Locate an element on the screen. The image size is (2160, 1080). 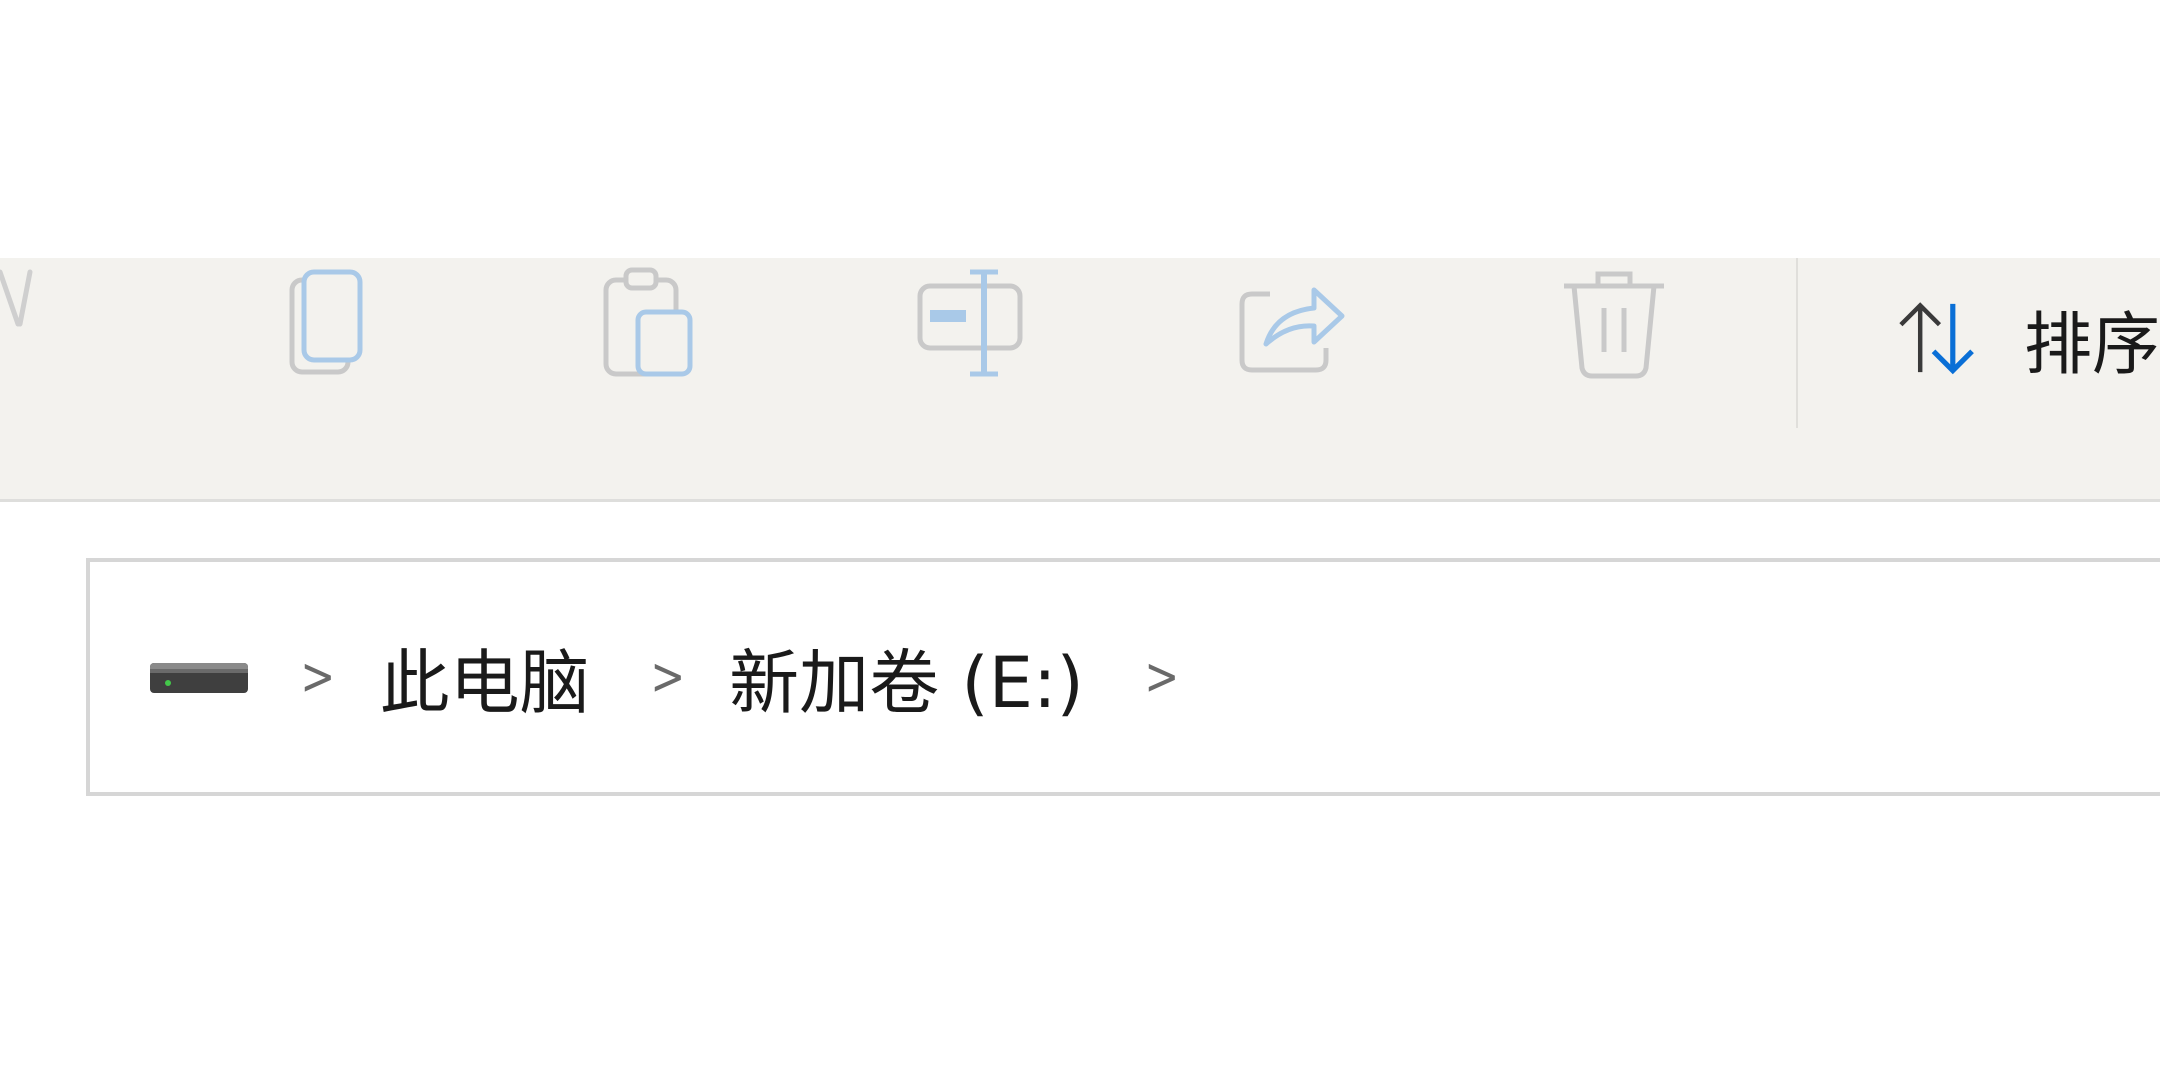
rename-button is located at coordinates (970, 378).